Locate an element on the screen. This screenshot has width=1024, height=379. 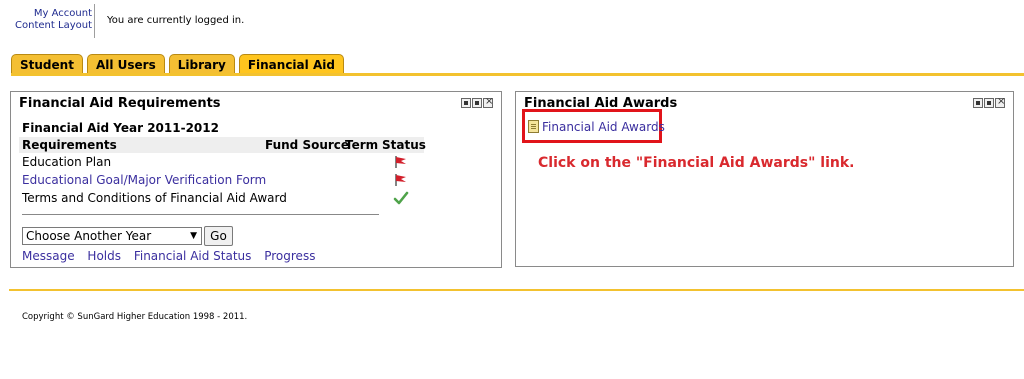
tab-financial-aid: Financial Aid is located at coordinates (291, 64).